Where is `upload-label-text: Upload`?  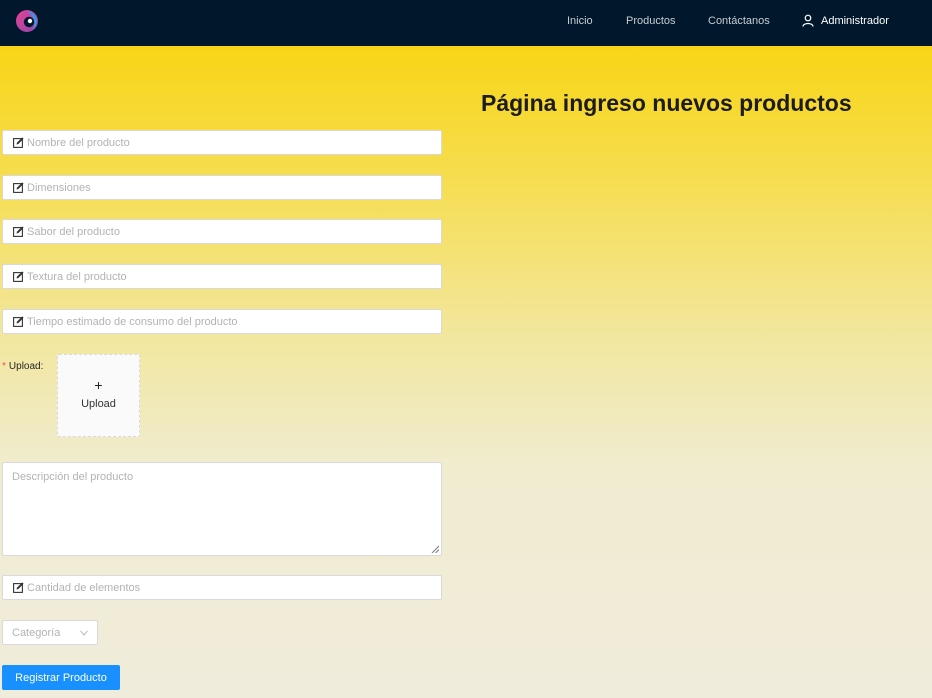
upload-label-text: Upload is located at coordinates (24, 366).